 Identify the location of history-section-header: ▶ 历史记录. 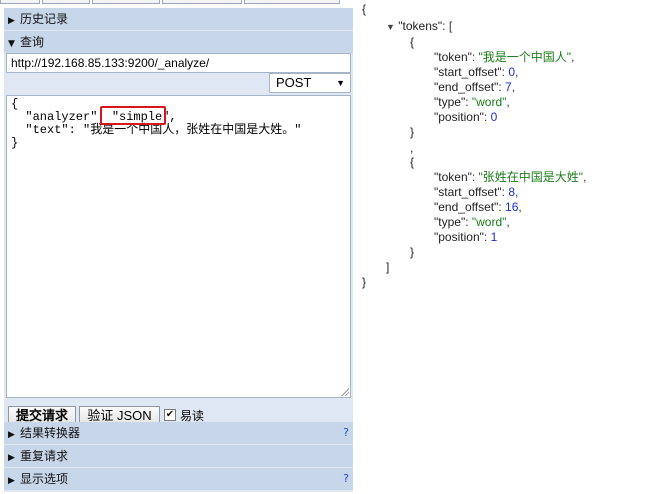
(178, 19).